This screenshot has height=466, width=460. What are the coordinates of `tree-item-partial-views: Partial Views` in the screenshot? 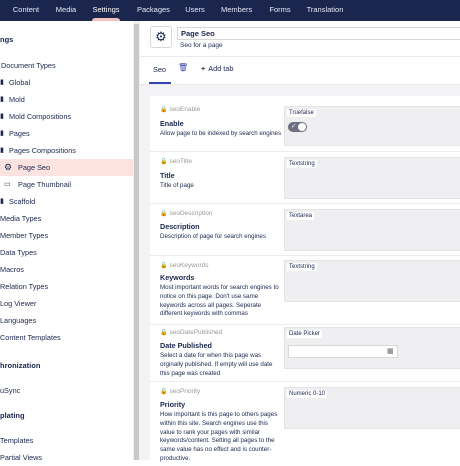 It's located at (66, 454).